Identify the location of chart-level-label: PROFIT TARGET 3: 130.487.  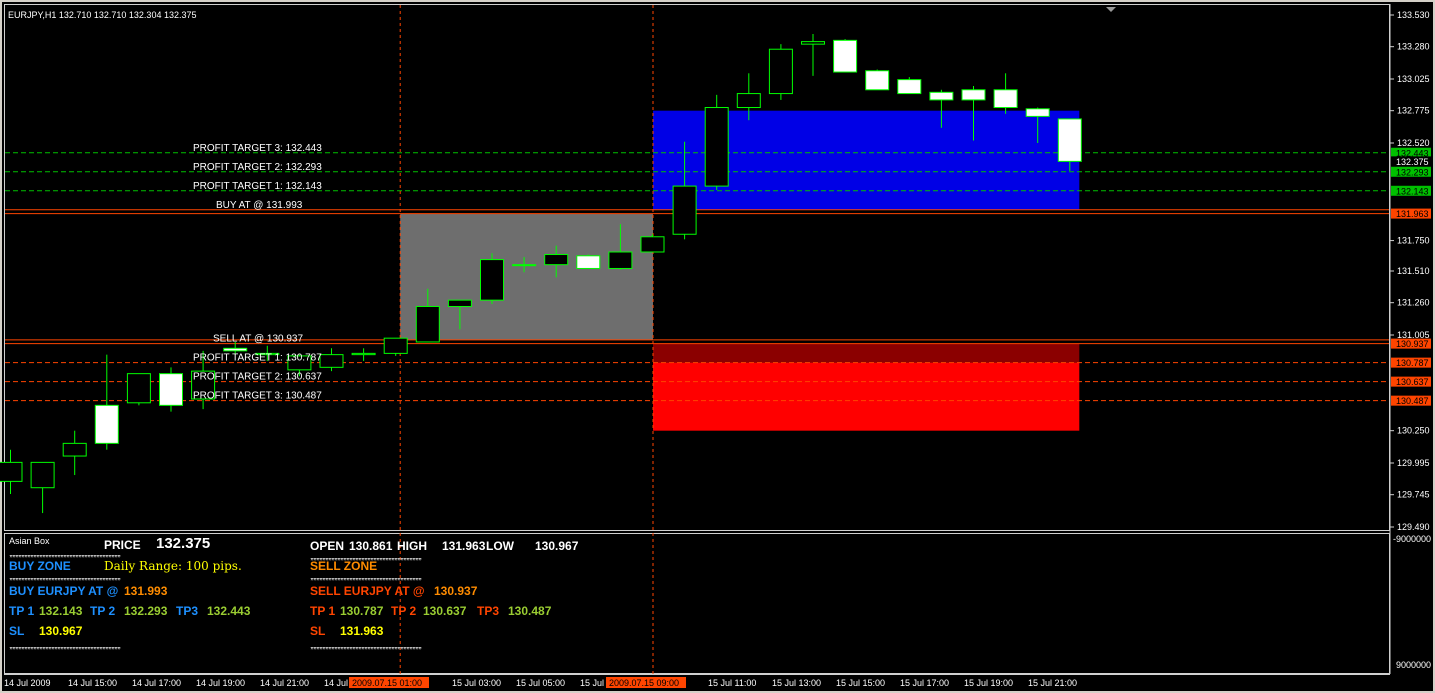
(257, 396).